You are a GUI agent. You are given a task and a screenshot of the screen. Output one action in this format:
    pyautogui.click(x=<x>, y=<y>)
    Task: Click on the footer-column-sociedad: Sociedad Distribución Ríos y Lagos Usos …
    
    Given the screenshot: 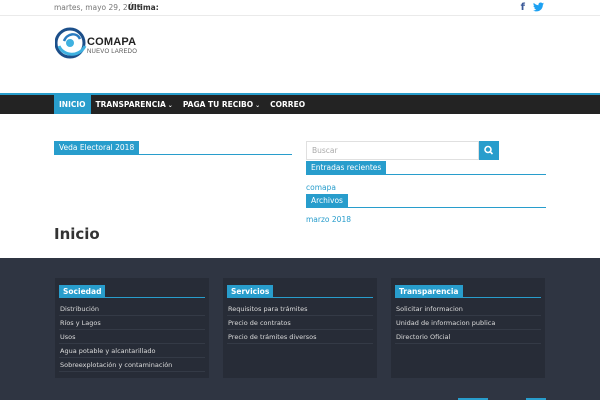 What is the action you would take?
    pyautogui.click(x=132, y=328)
    